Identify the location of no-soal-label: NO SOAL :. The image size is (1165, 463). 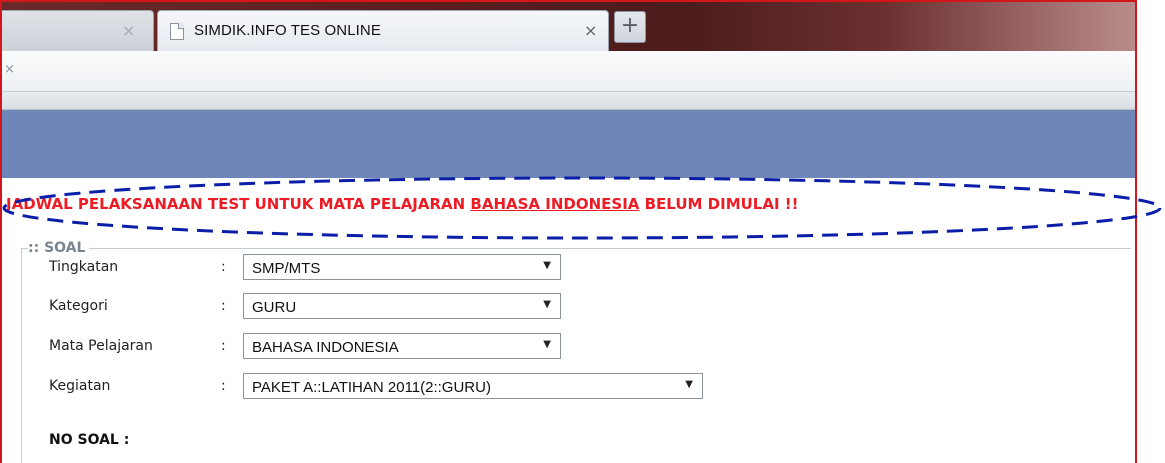
(89, 440).